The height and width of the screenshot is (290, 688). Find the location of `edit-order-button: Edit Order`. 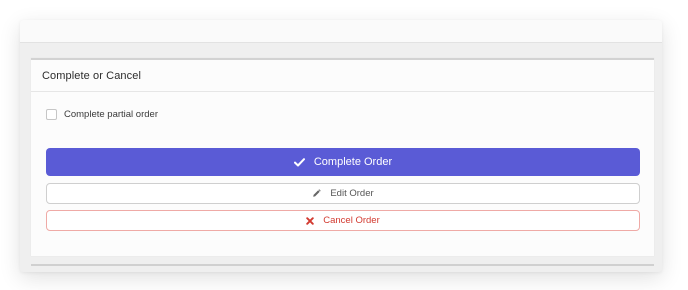

edit-order-button: Edit Order is located at coordinates (343, 193).